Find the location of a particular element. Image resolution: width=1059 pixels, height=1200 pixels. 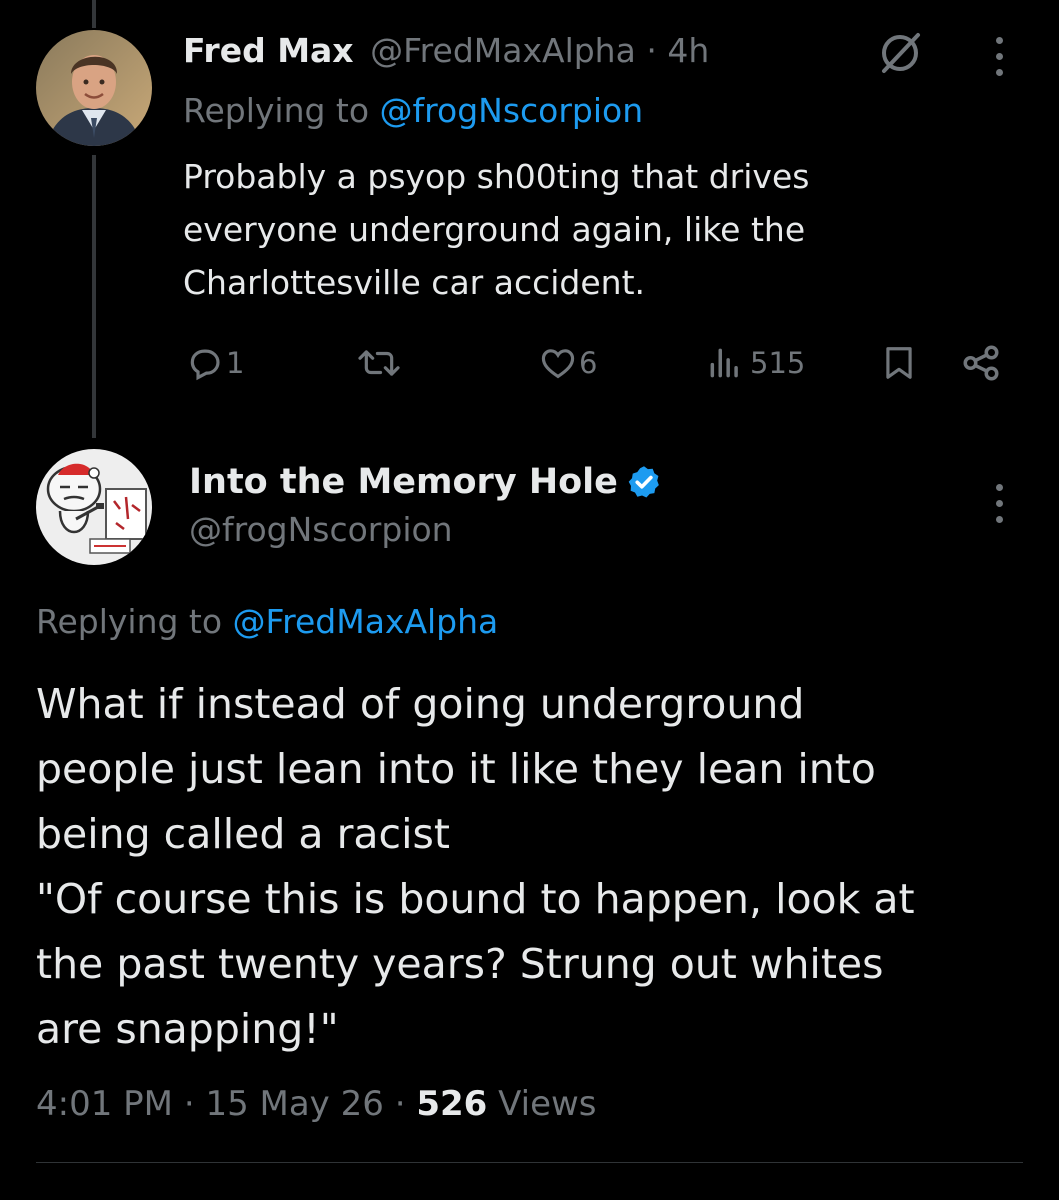

views-count: 526 is located at coordinates (451, 1104).